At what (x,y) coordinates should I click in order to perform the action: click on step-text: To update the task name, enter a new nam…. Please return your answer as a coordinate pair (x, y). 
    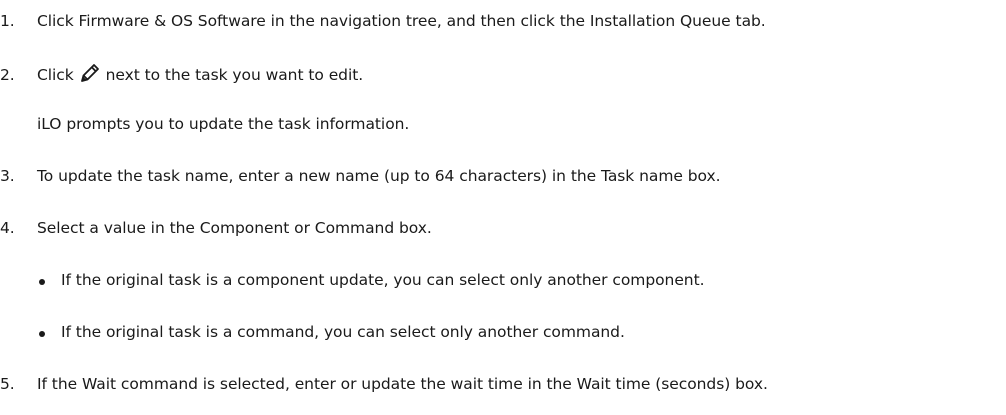
    Looking at the image, I should click on (379, 176).